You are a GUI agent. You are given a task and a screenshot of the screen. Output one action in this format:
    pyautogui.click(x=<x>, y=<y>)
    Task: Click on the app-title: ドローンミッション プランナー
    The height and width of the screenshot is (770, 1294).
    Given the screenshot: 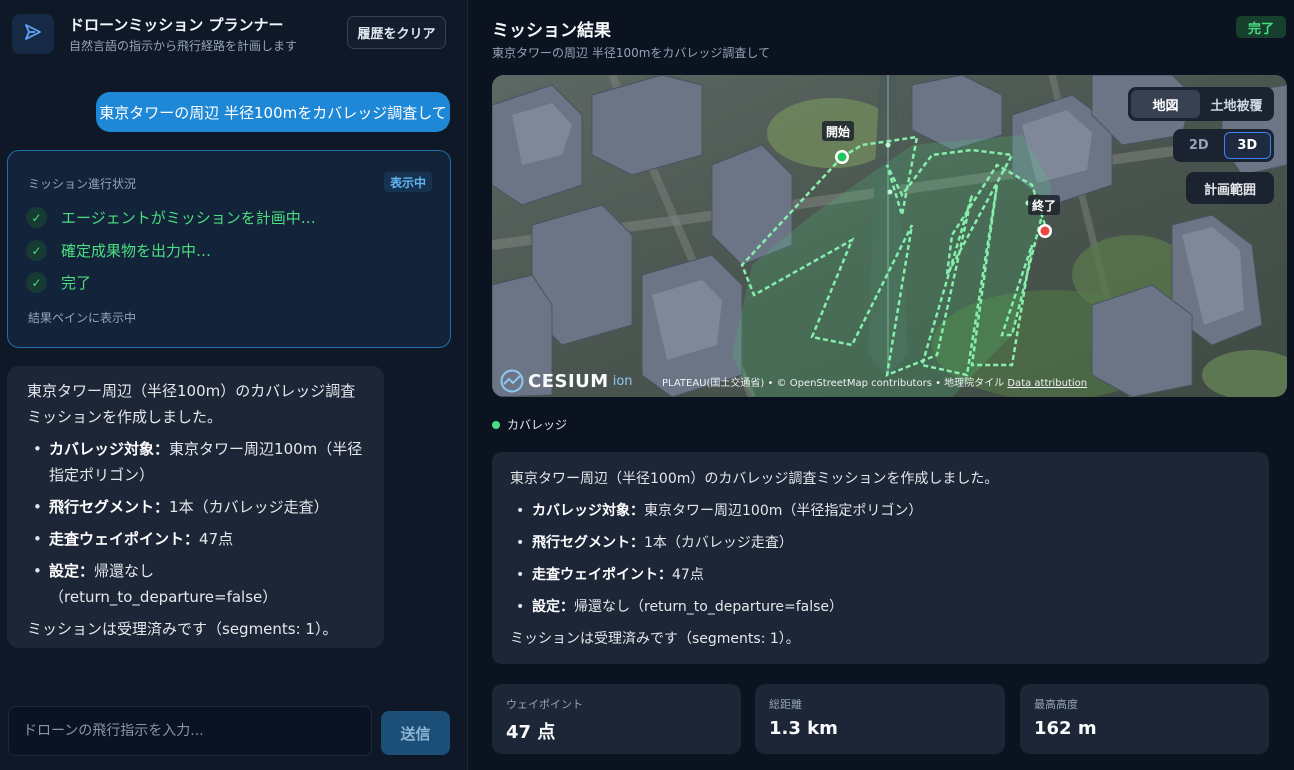 What is the action you would take?
    pyautogui.click(x=176, y=25)
    